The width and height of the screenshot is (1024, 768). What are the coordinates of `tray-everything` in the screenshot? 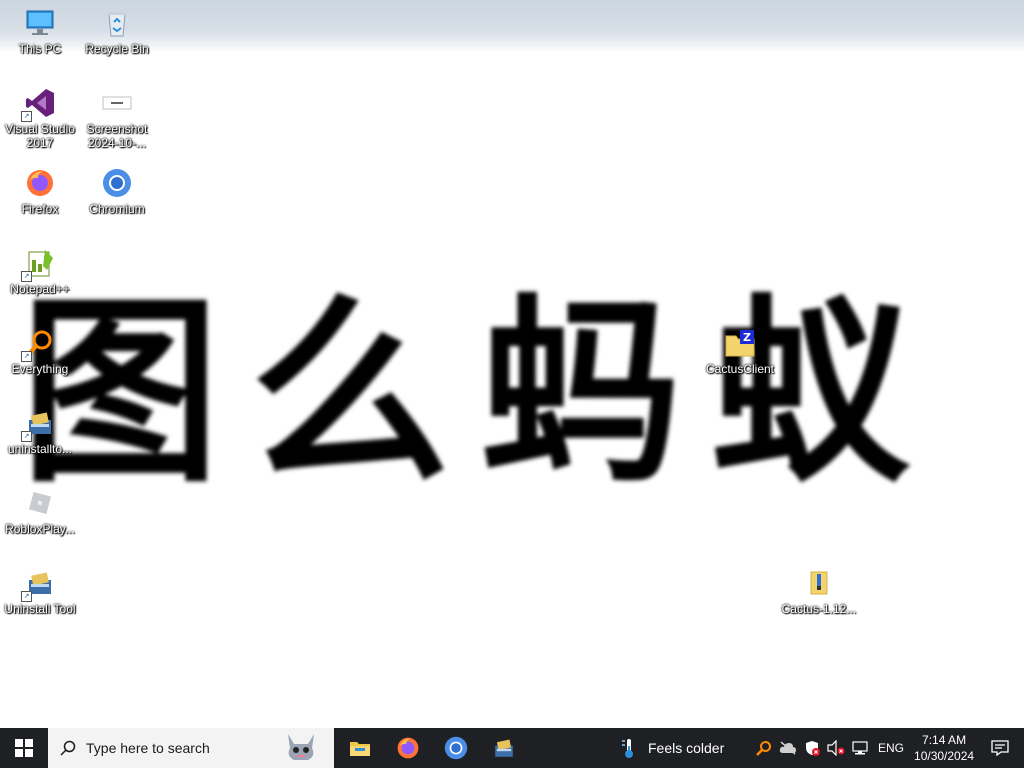 It's located at (764, 748).